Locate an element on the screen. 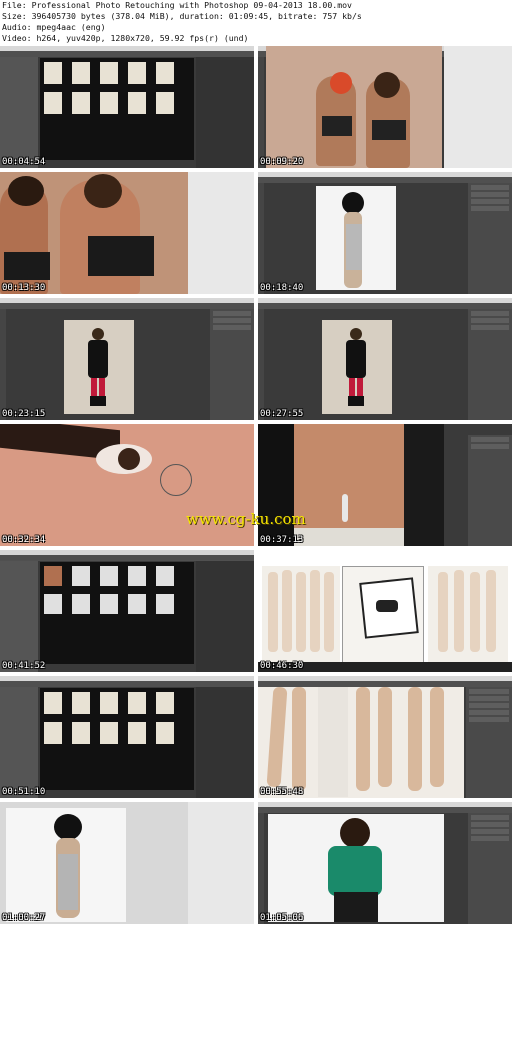 Image resolution: width=512 pixels, height=1040 pixels. timestamp: 00:46:30 is located at coordinates (282, 666).